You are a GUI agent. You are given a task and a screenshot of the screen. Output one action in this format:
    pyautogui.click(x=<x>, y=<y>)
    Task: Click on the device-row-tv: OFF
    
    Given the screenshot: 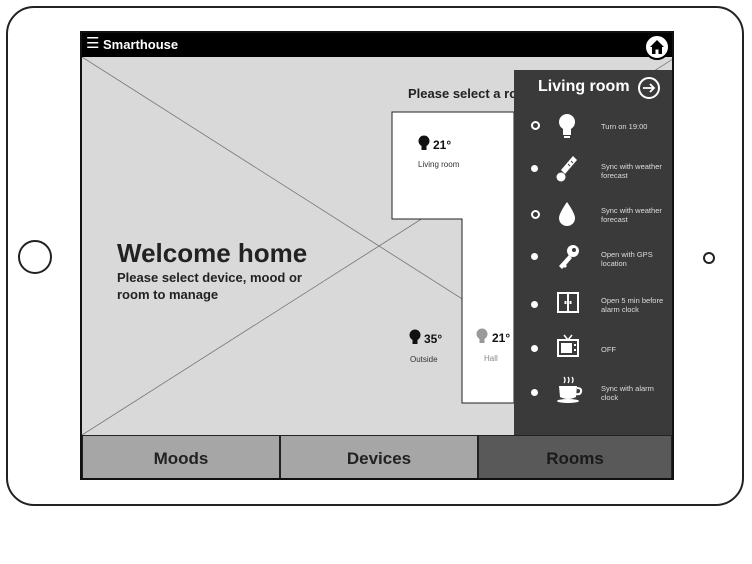 What is the action you would take?
    pyautogui.click(x=593, y=348)
    